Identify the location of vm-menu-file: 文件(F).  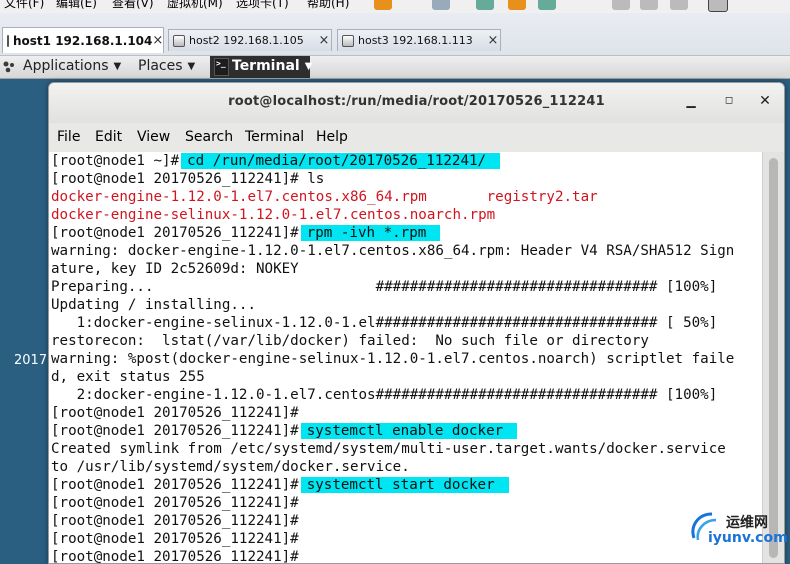
(24, 5).